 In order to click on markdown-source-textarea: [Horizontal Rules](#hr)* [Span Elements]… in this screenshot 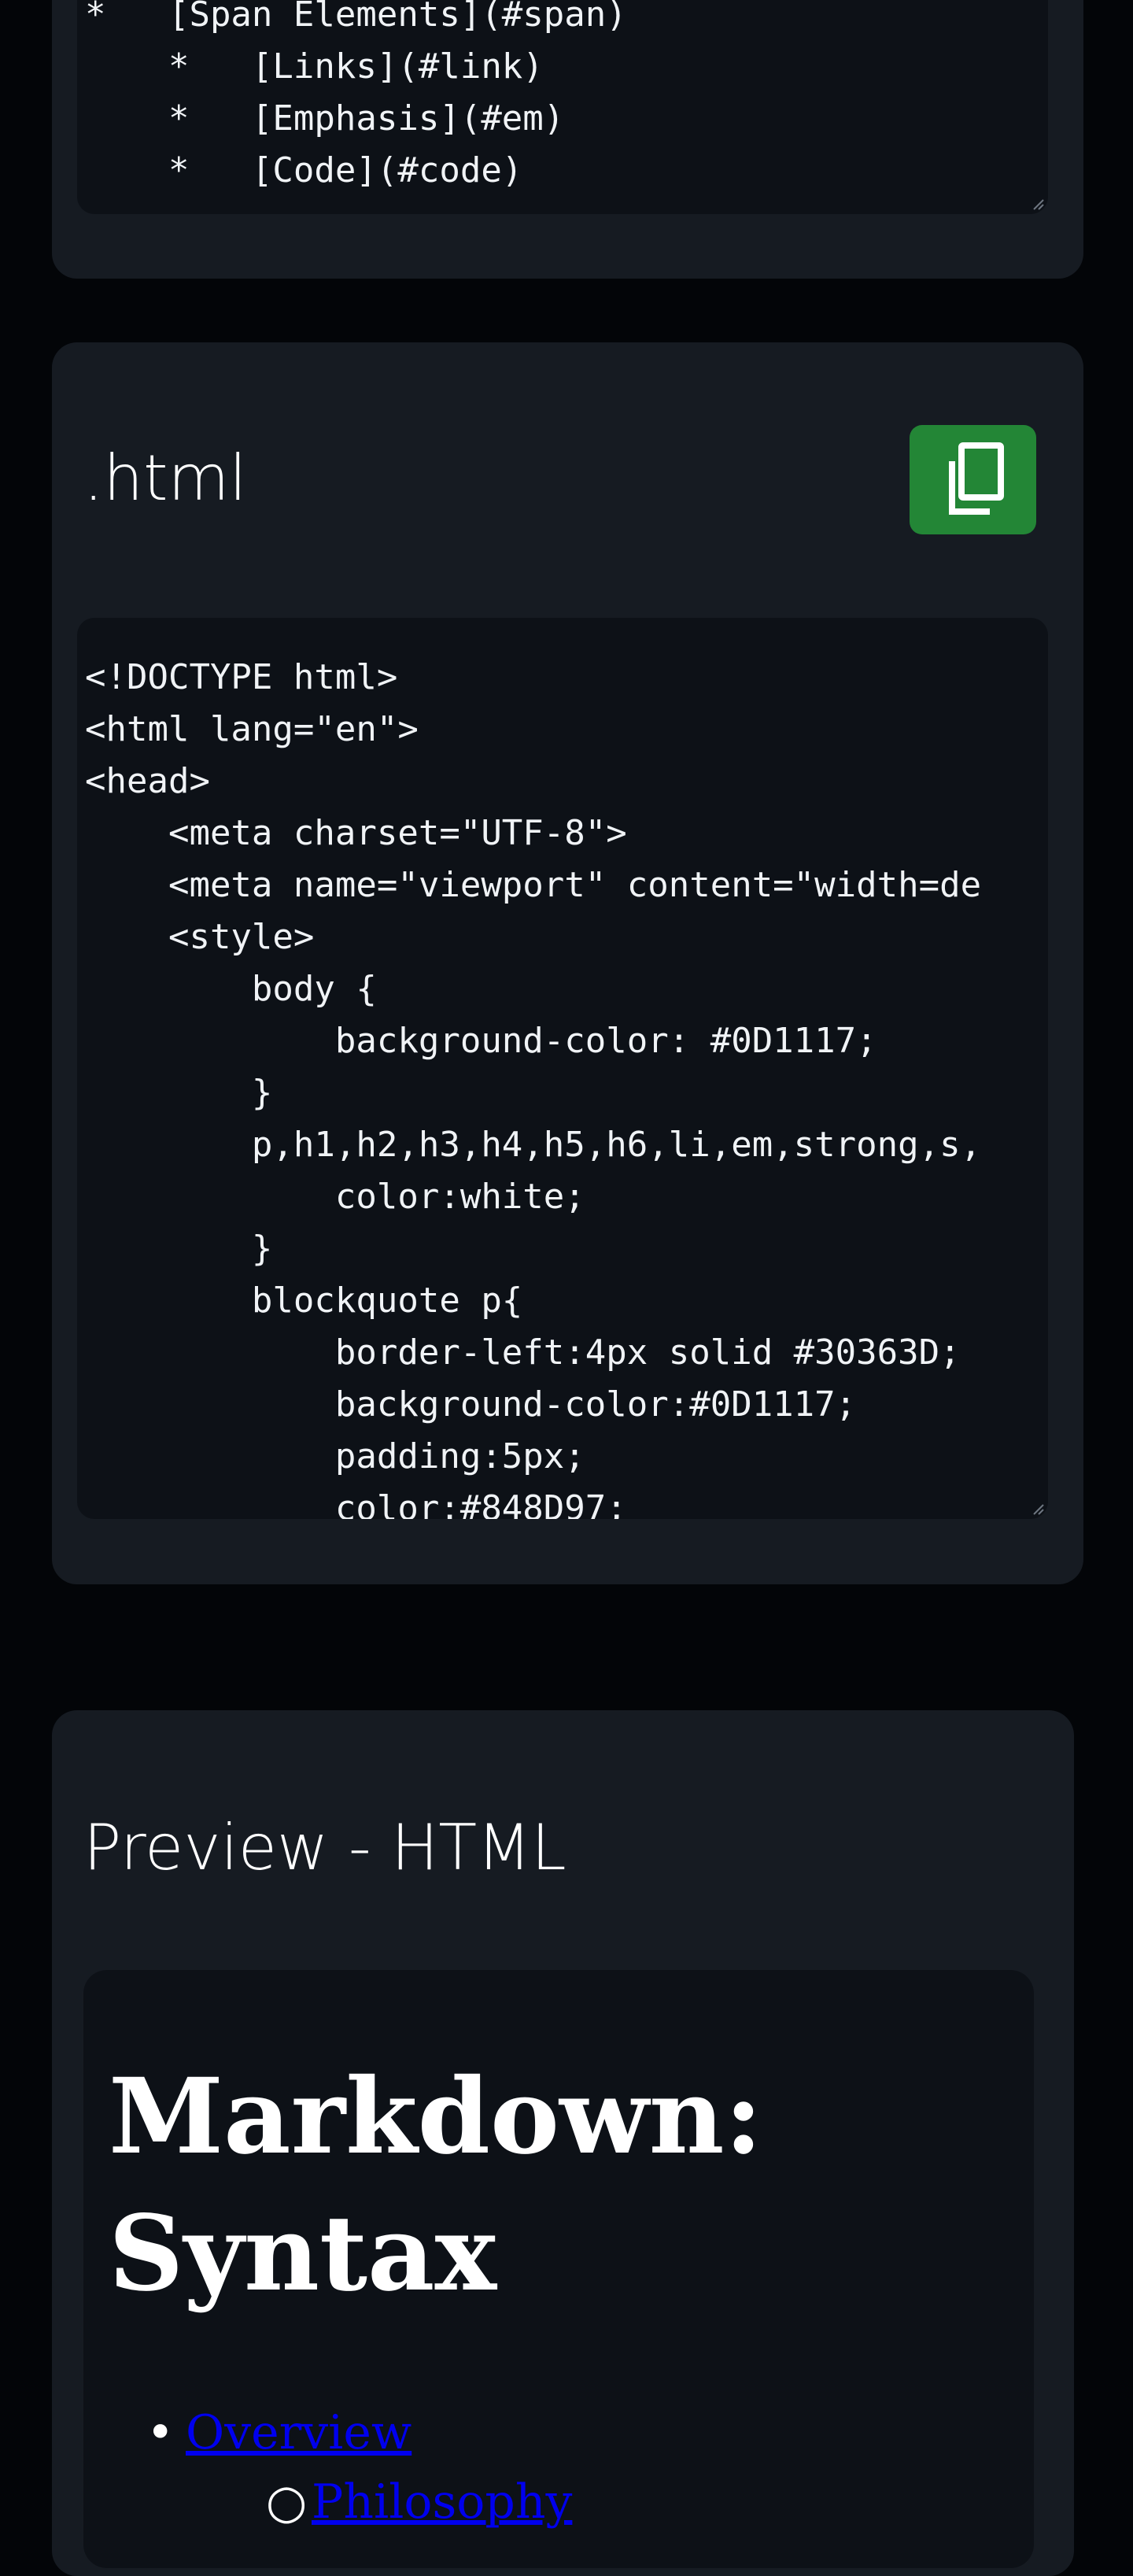, I will do `click(562, 107)`.